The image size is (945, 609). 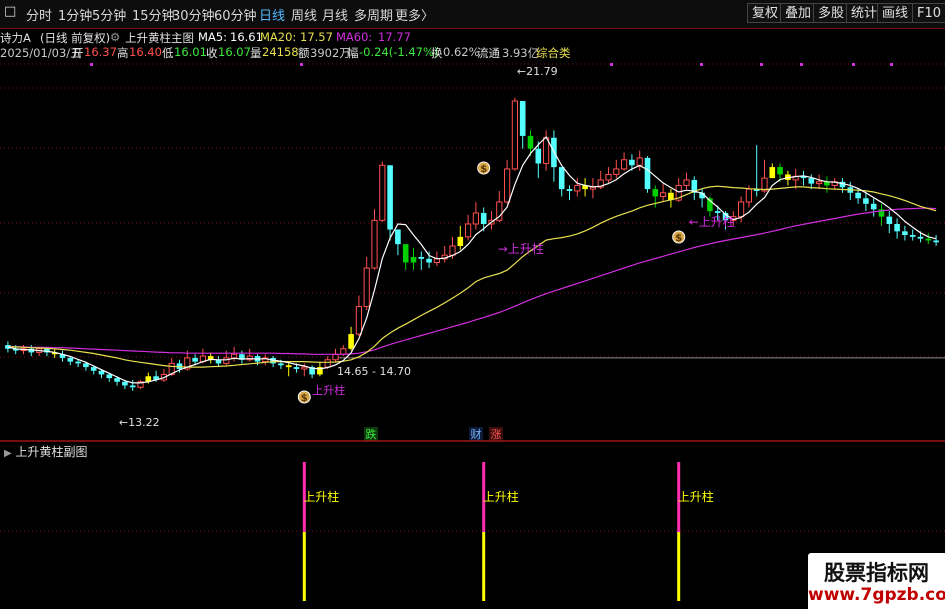 I want to click on sub-chart-title: ▶ 上升黄柱副图, so click(x=46, y=451).